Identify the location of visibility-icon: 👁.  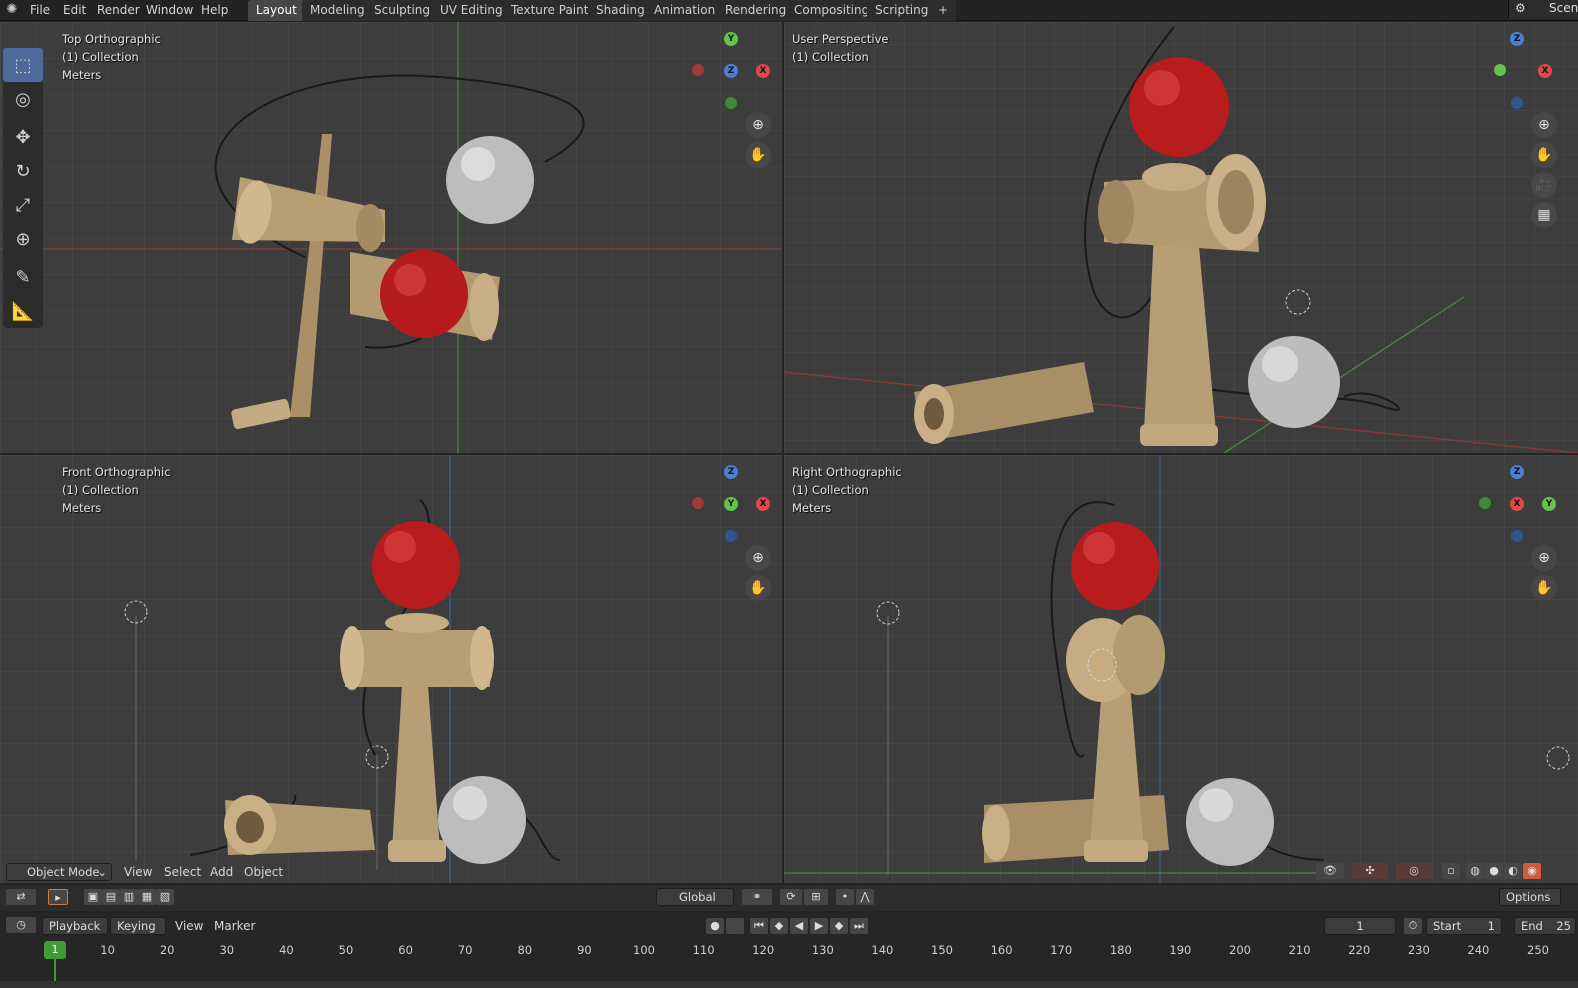
(1330, 871).